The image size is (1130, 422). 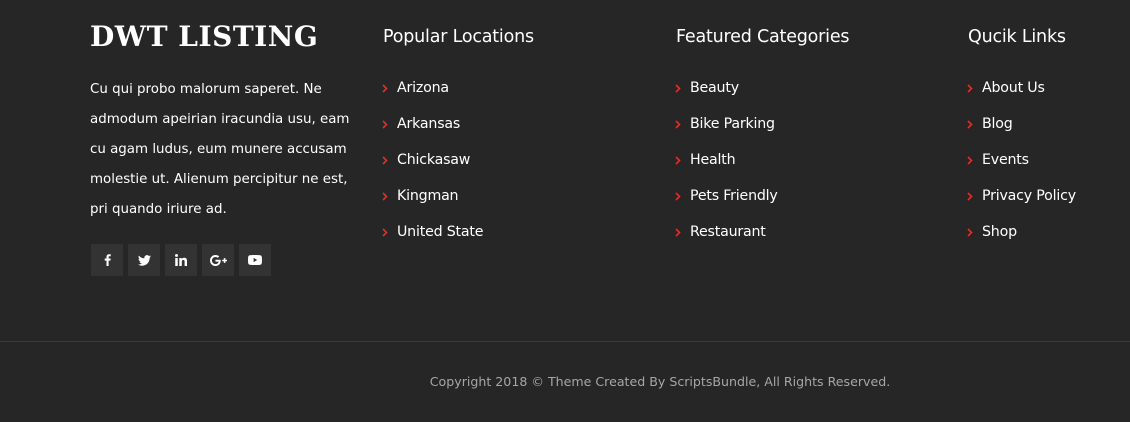 I want to click on footer-link-pets-friendly: Pets Friendly, so click(x=726, y=196).